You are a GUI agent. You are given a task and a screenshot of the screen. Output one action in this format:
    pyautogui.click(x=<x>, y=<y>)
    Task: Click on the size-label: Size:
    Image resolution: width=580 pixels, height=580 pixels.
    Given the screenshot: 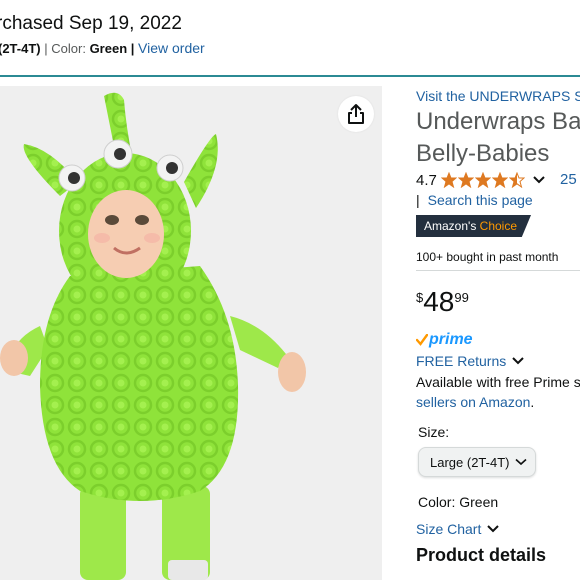 What is the action you would take?
    pyautogui.click(x=434, y=432)
    